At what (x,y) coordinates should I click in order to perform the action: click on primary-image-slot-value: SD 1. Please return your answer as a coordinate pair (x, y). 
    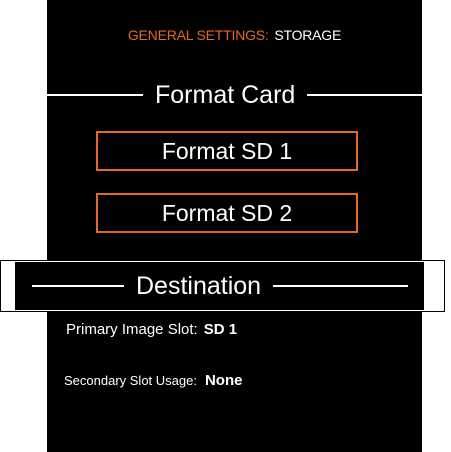
    Looking at the image, I should click on (220, 329).